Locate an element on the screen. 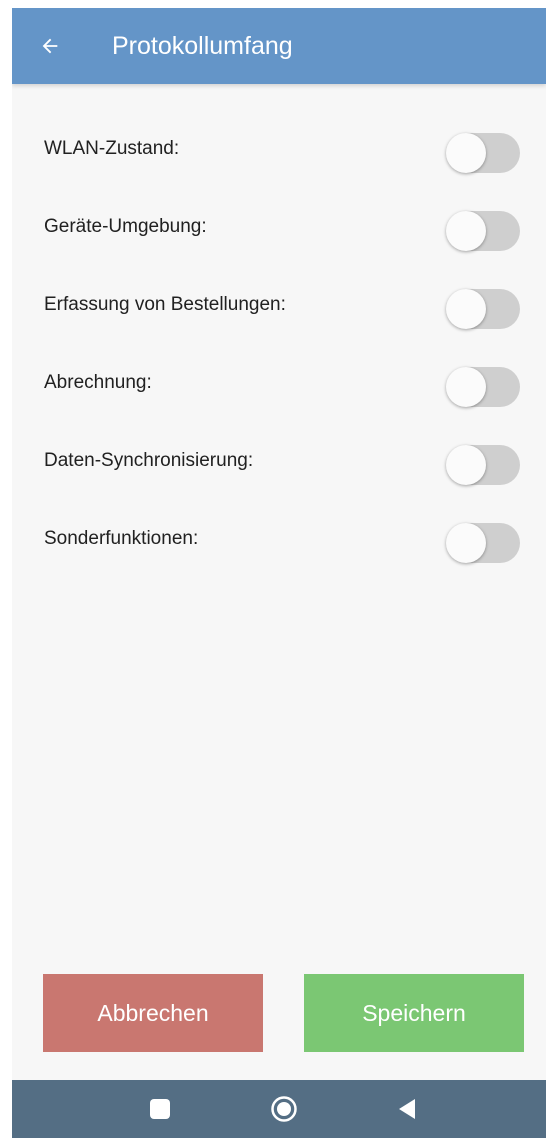 The width and height of the screenshot is (546, 1138). circle-home-icon is located at coordinates (284, 1109).